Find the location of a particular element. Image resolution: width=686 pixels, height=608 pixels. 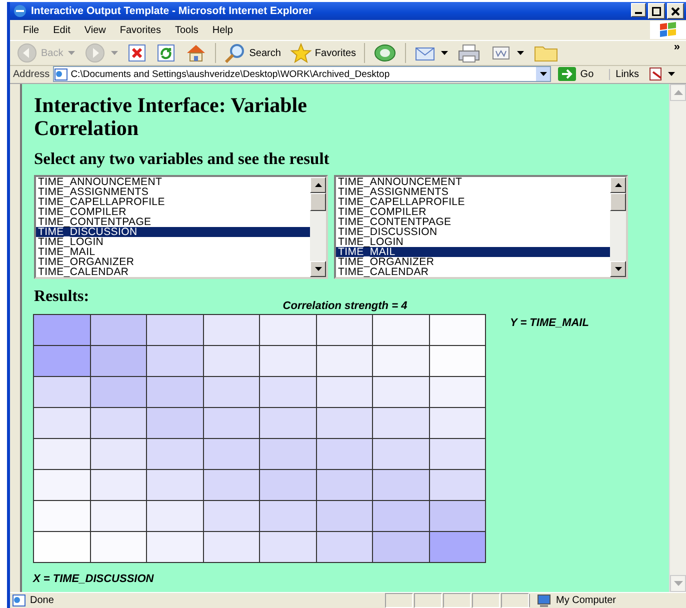

search-icon is located at coordinates (235, 53).